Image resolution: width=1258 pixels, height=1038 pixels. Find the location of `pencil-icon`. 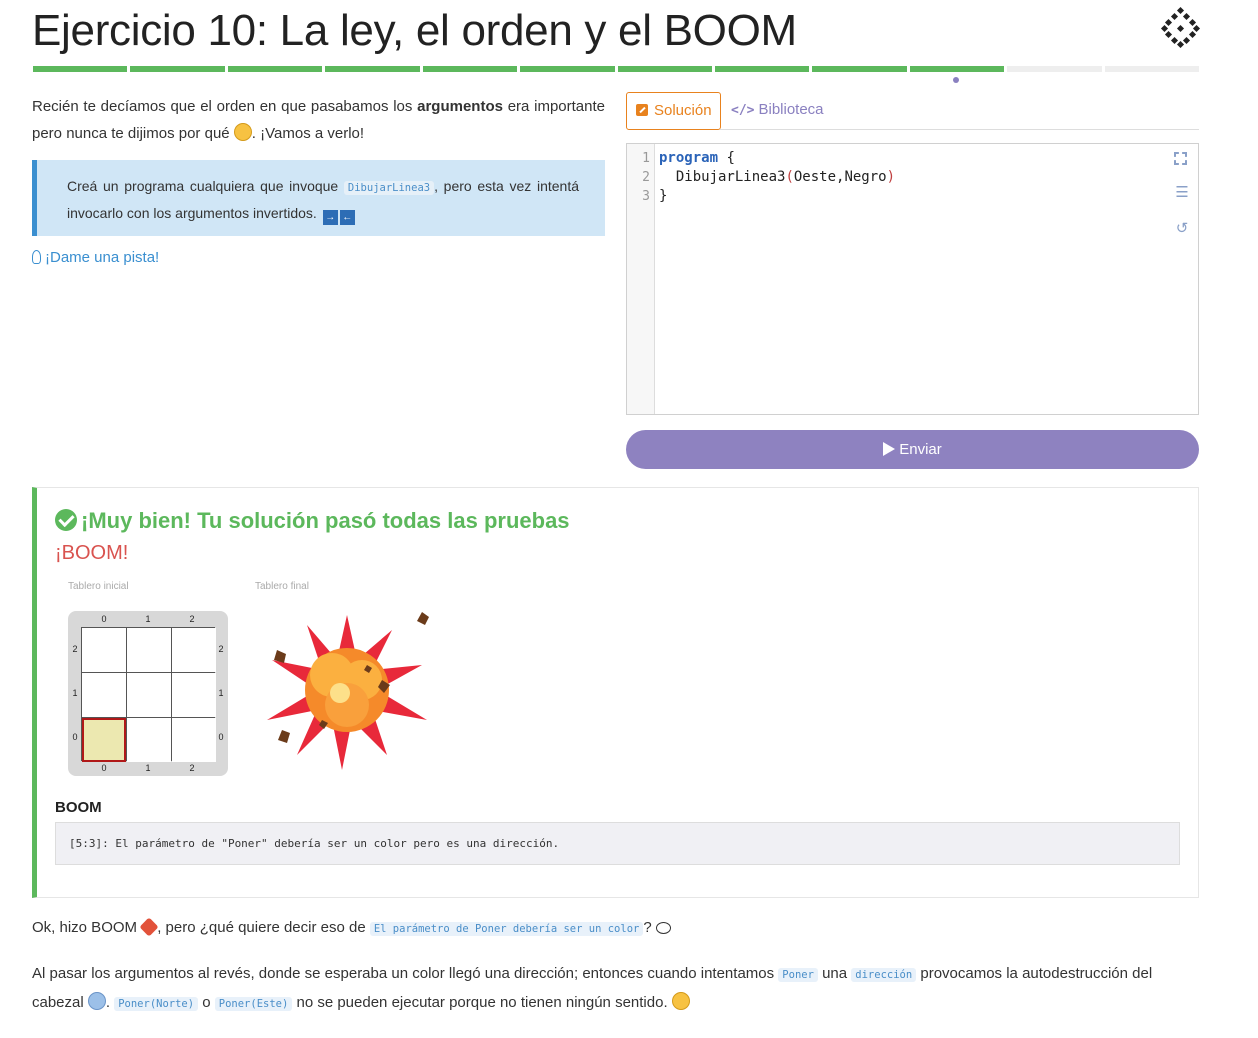

pencil-icon is located at coordinates (642, 110).